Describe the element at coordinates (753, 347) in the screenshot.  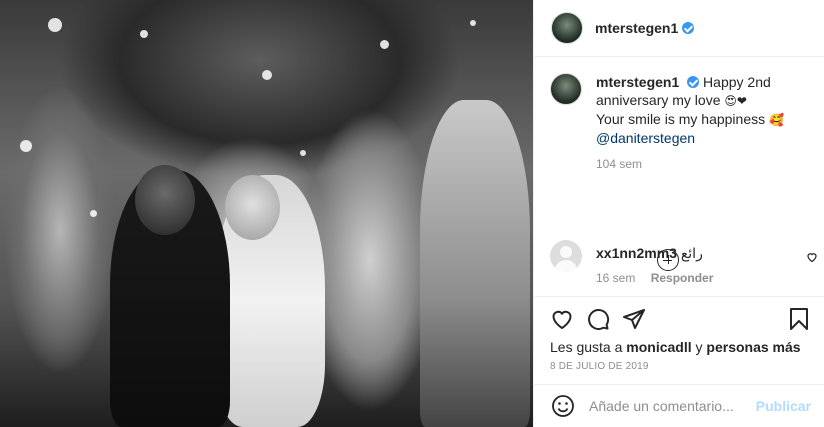
I see `likes-others-link: personas más` at that location.